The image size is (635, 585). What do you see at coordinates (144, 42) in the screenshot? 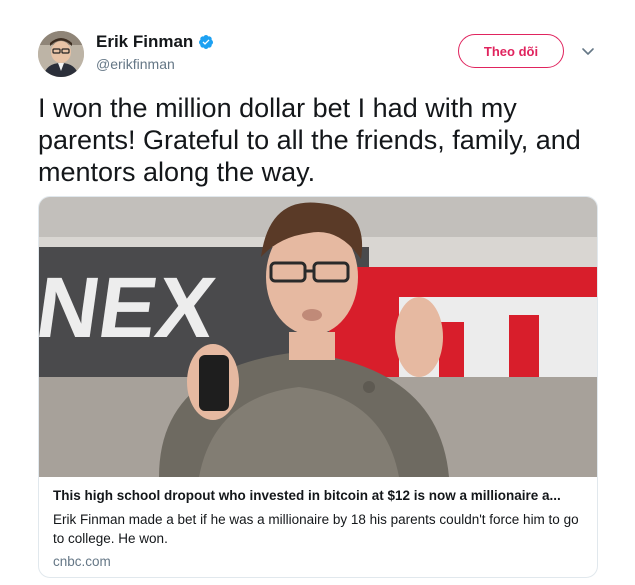
I see `display-name: Erik Finman` at bounding box center [144, 42].